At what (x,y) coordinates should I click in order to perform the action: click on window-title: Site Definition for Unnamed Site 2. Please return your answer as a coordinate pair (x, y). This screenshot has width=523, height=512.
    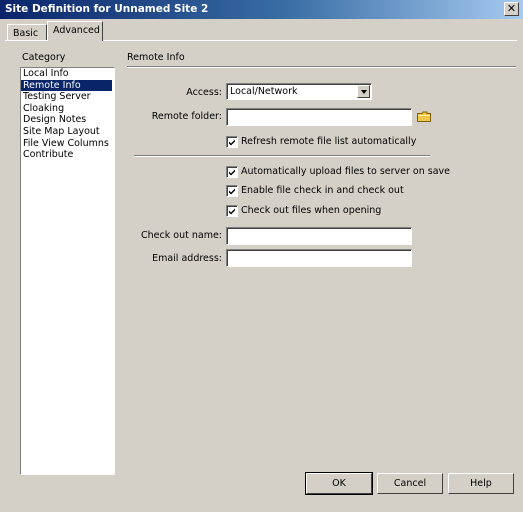
    Looking at the image, I should click on (107, 9).